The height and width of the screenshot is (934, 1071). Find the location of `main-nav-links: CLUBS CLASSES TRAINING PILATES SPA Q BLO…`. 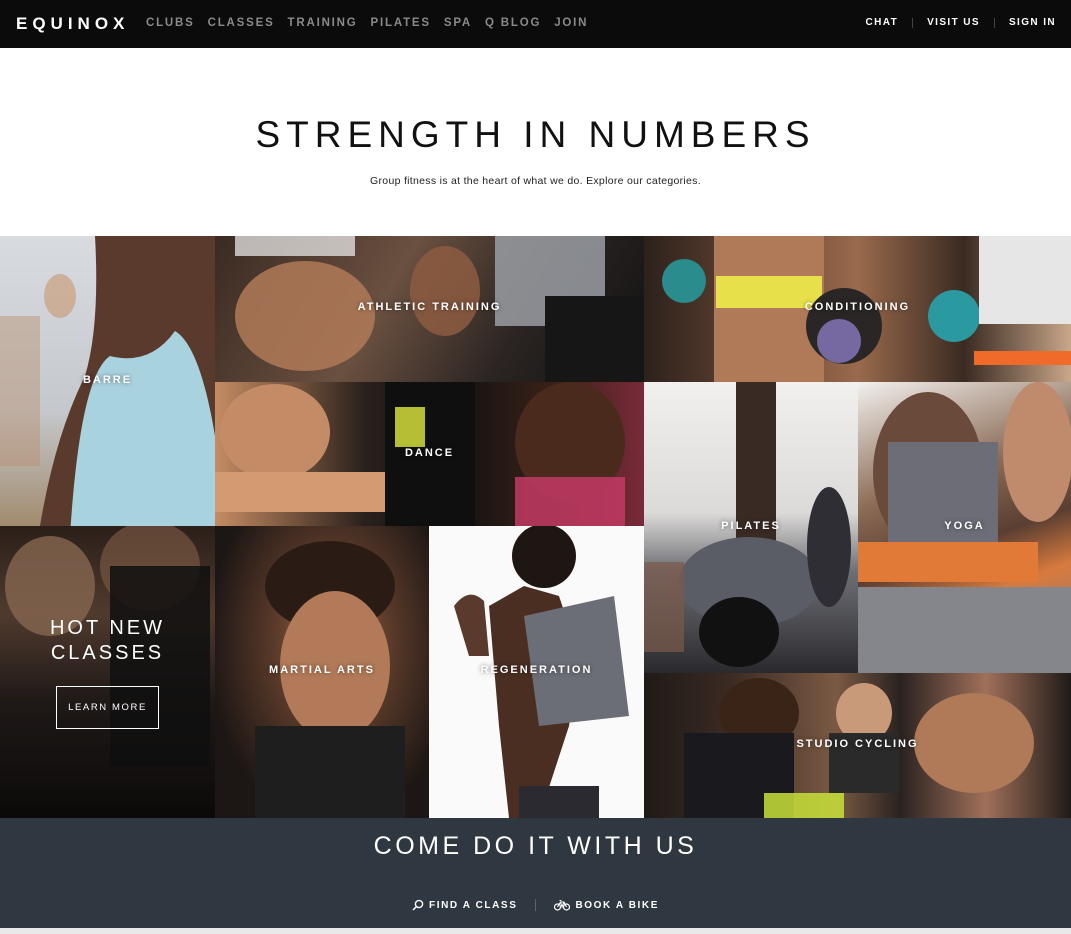

main-nav-links: CLUBS CLASSES TRAINING PILATES SPA Q BLO… is located at coordinates (373, 23).